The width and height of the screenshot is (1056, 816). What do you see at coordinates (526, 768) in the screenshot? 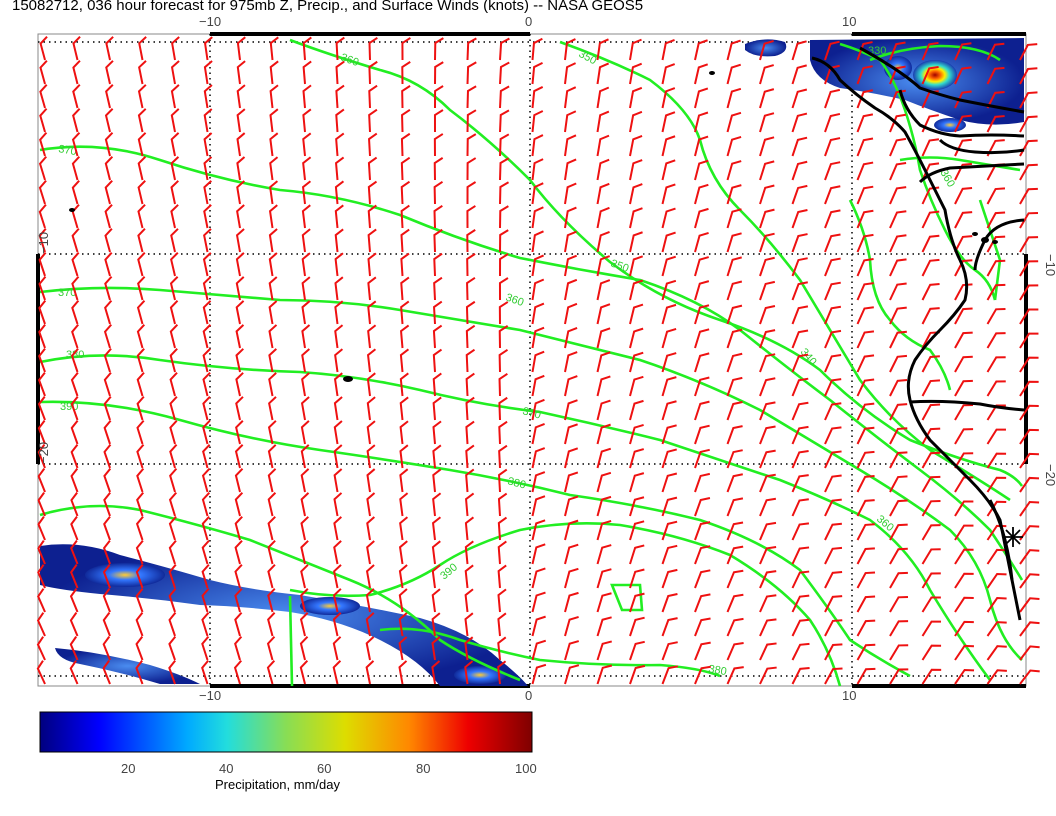
I see `colorbar-tick: 100` at bounding box center [526, 768].